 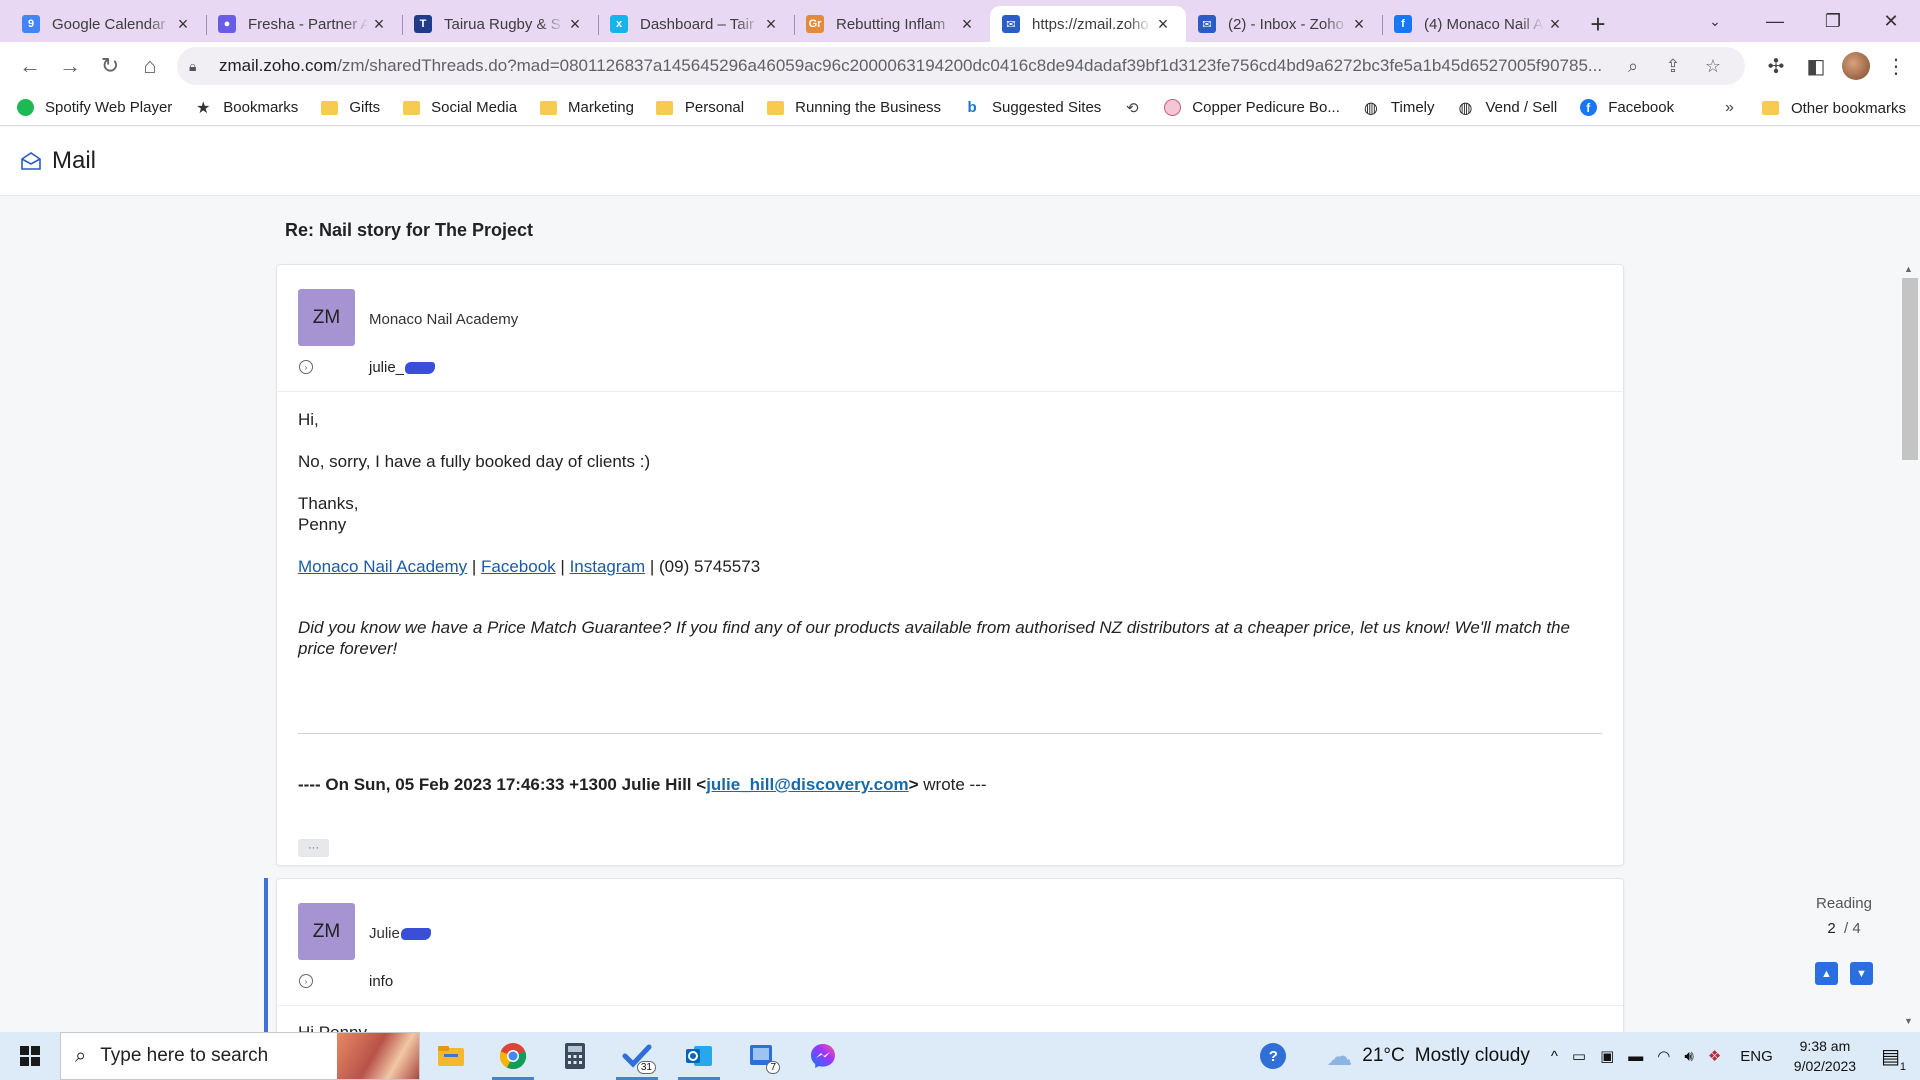 What do you see at coordinates (451, 1056) in the screenshot?
I see `file-explorer-icon` at bounding box center [451, 1056].